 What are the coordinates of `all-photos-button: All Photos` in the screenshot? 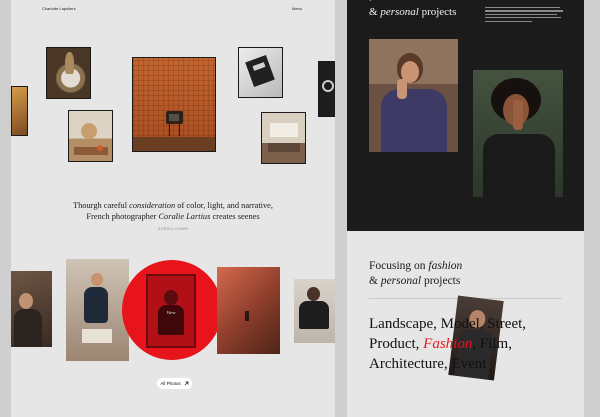 It's located at (174, 383).